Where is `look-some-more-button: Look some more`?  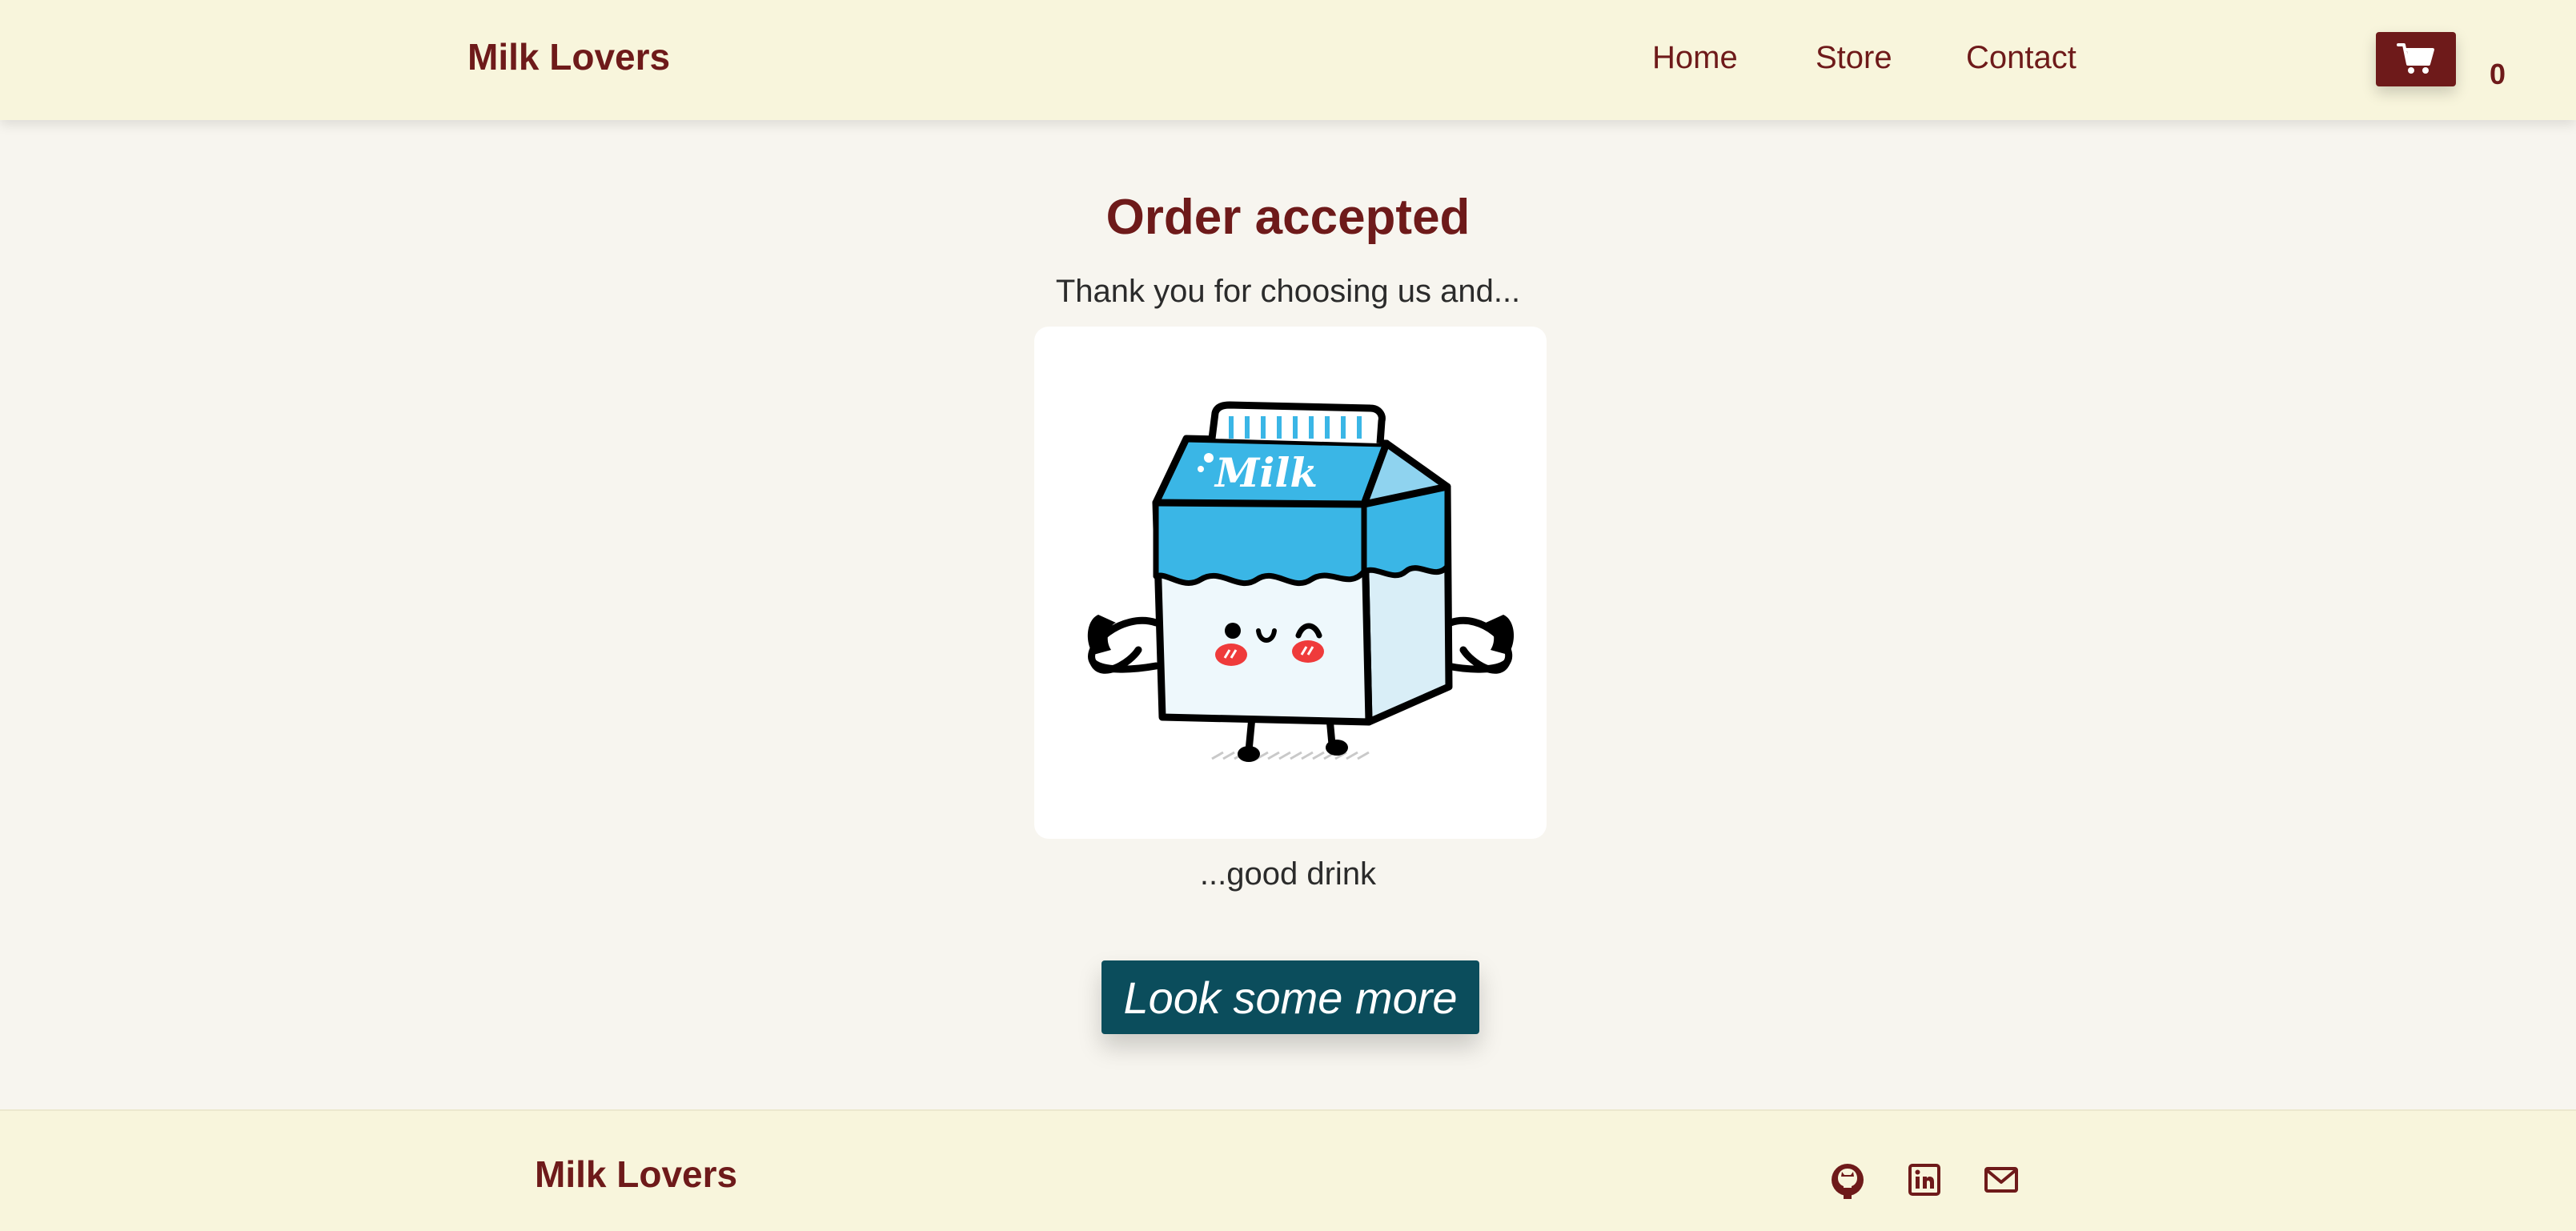 look-some-more-button: Look some more is located at coordinates (1290, 997).